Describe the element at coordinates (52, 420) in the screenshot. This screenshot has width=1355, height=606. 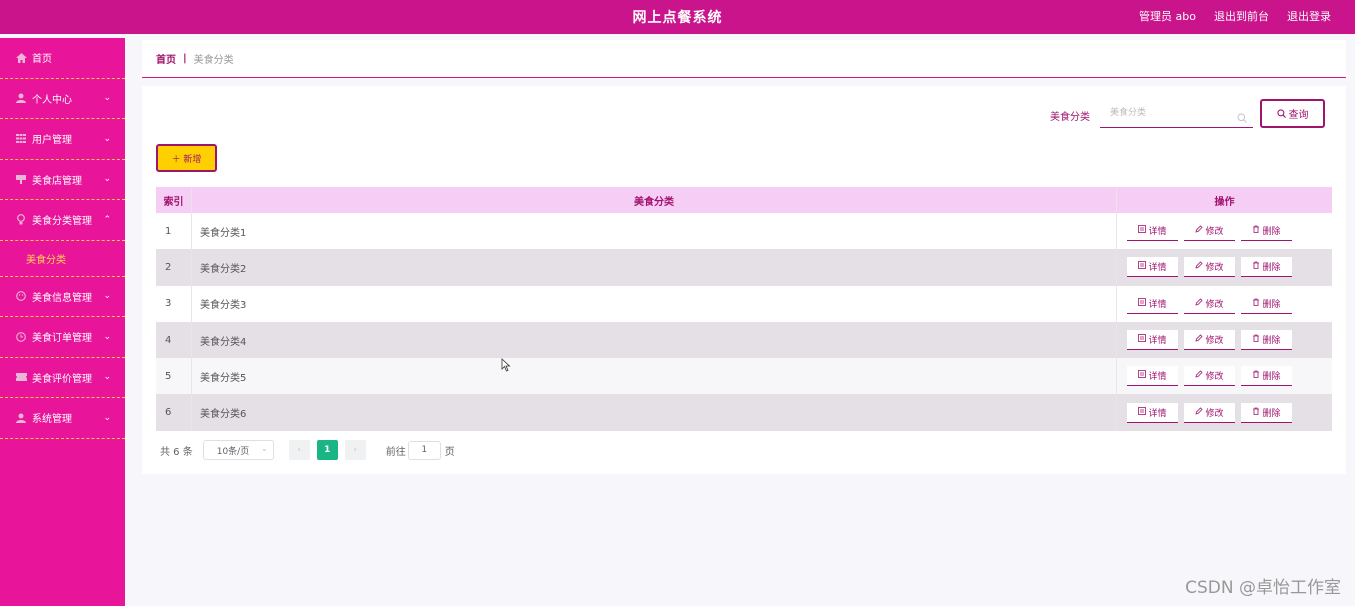
I see `sidebar-item-label: 系统管理` at that location.